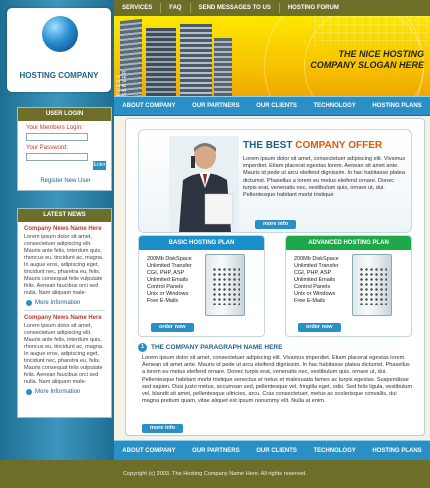 Image resolution: width=430 pixels, height=488 pixels. I want to click on paragraph-number-icon: 1, so click(142, 347).